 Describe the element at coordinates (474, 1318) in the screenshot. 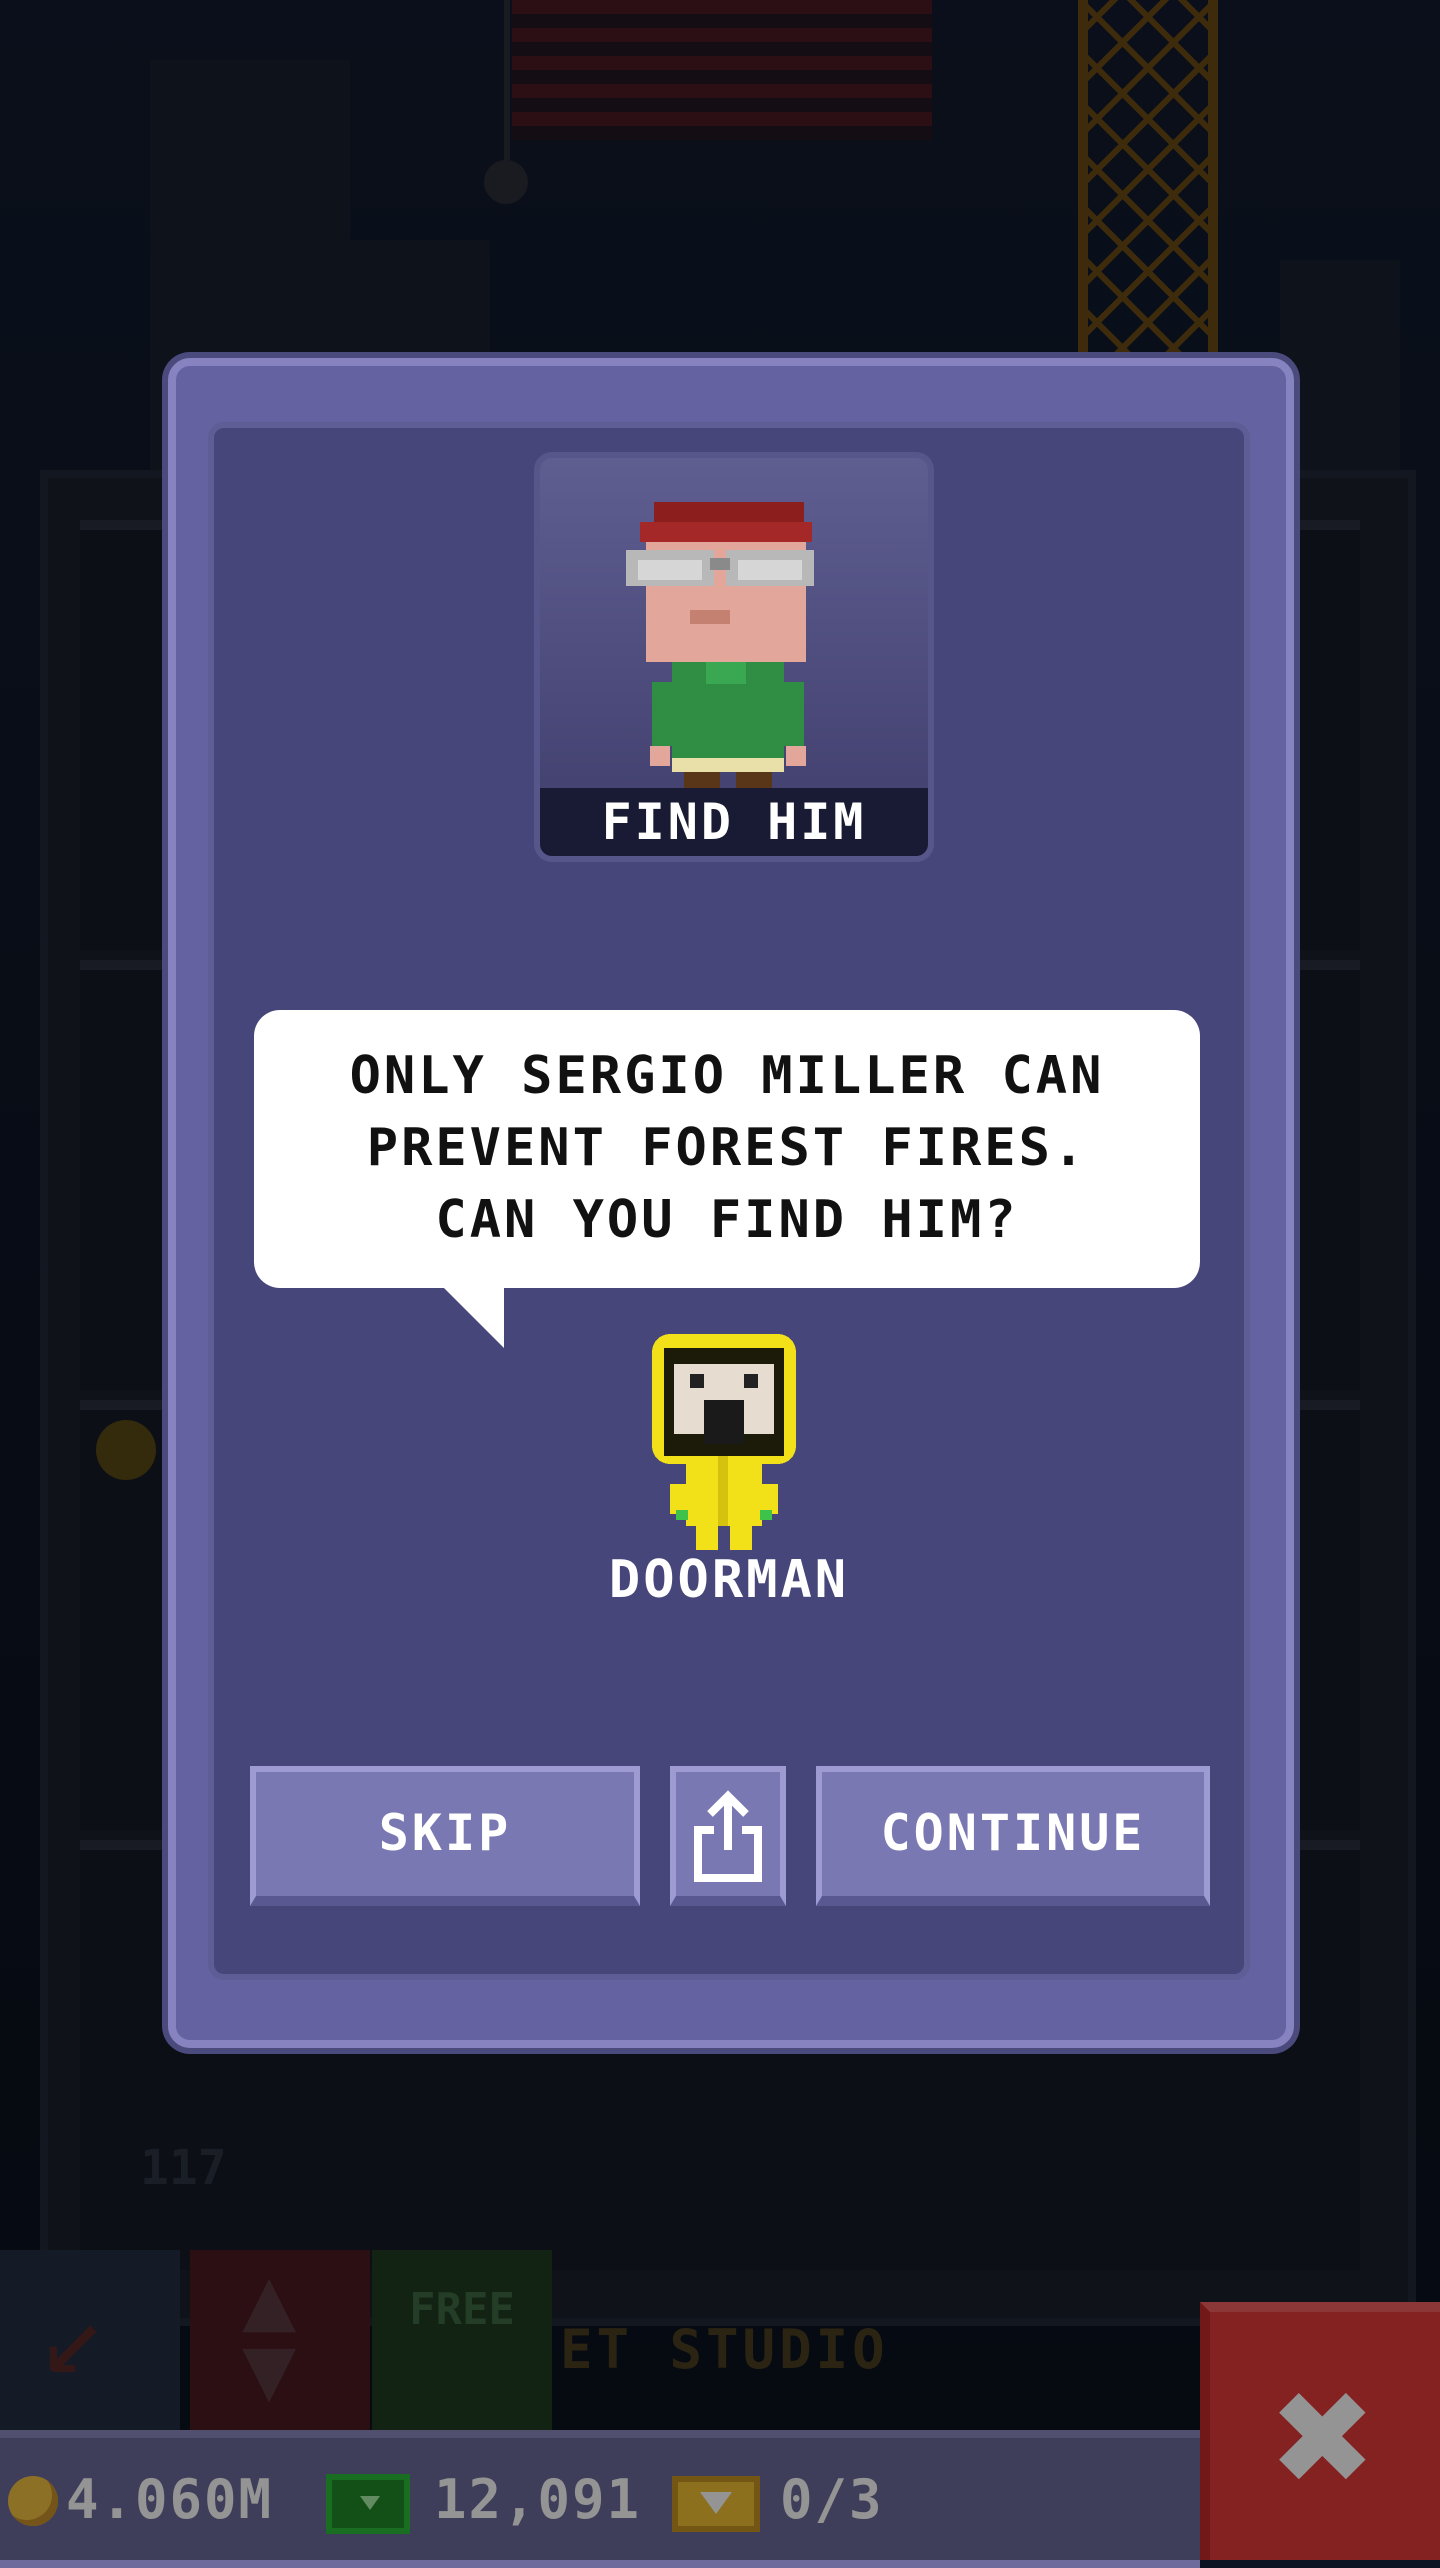

I see `speech-bubble-tail` at that location.